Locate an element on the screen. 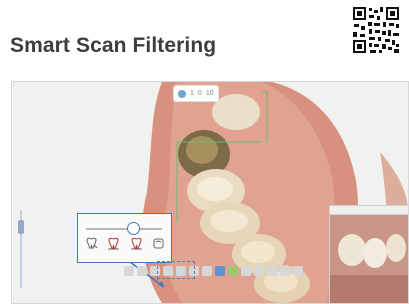 The height and width of the screenshot is (304, 409). view-value: 0 is located at coordinates (200, 93).